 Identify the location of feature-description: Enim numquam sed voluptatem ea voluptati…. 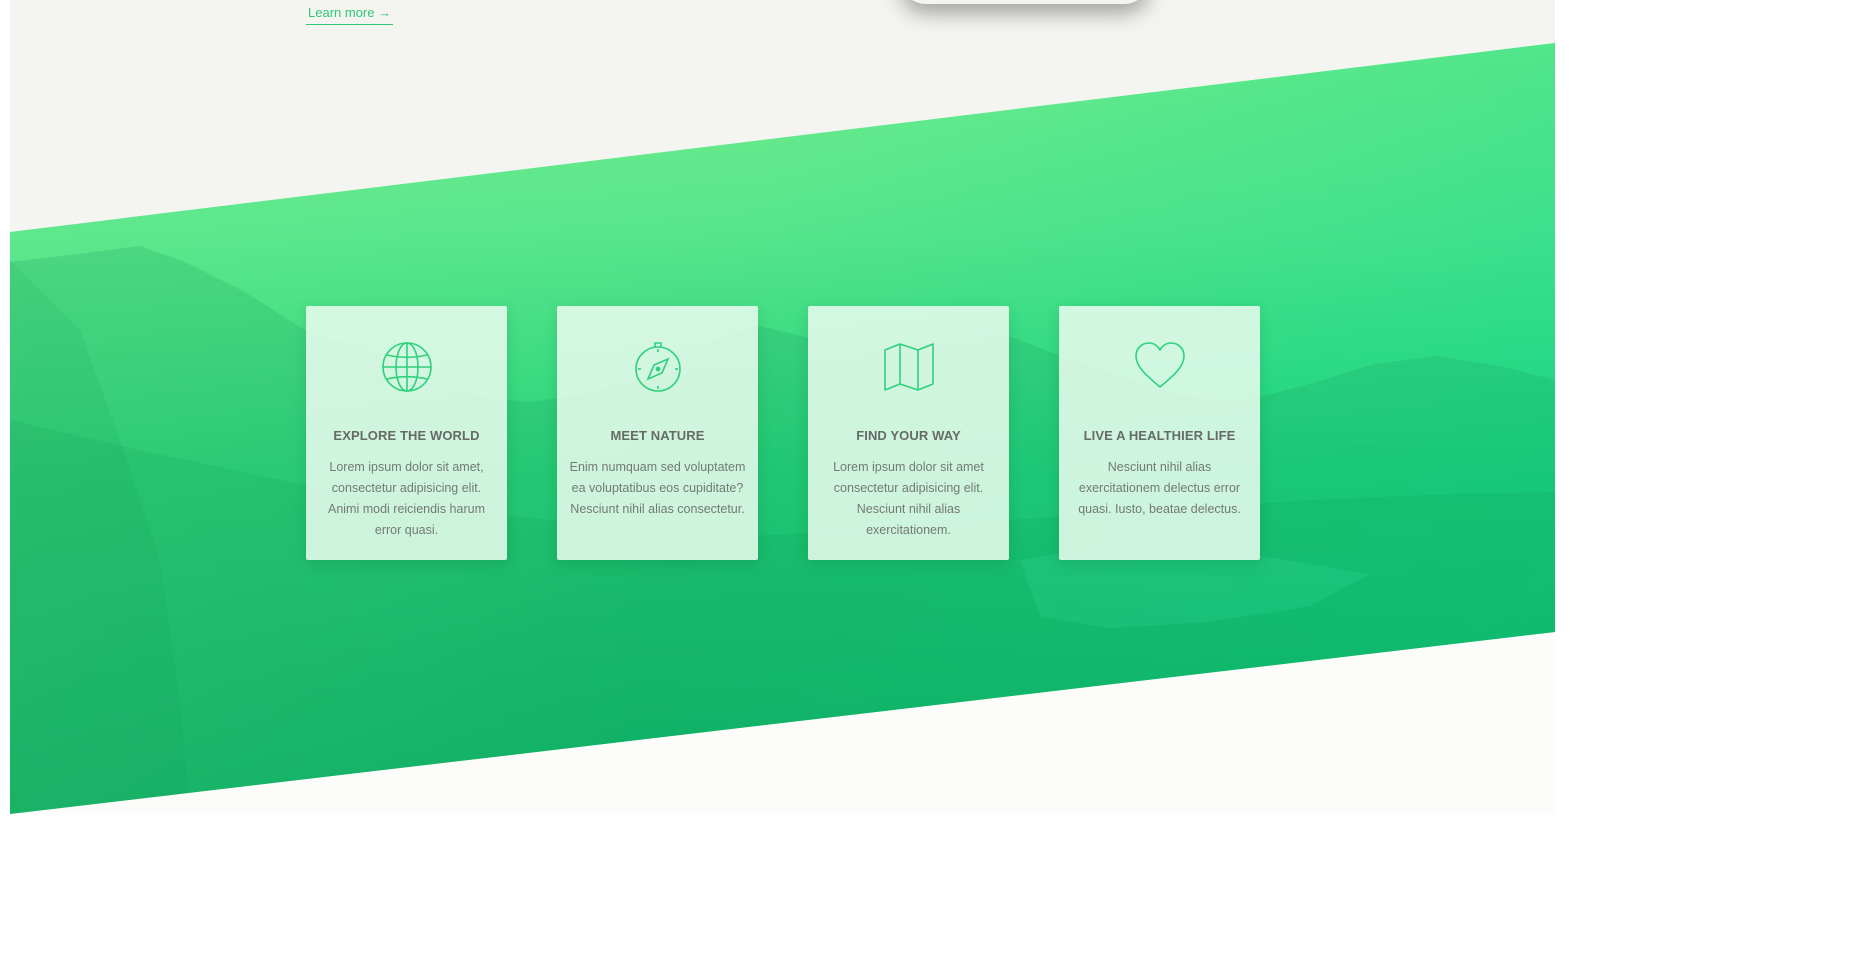
(657, 488).